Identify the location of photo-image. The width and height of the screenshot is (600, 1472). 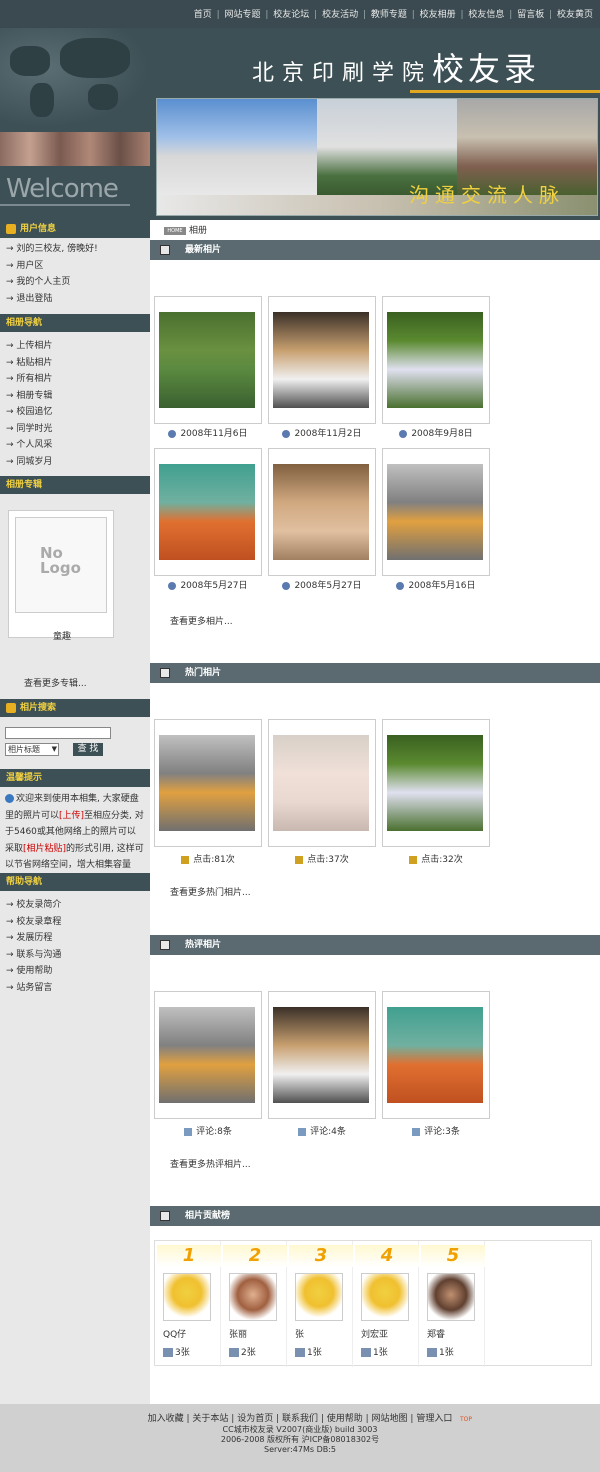
(207, 1055).